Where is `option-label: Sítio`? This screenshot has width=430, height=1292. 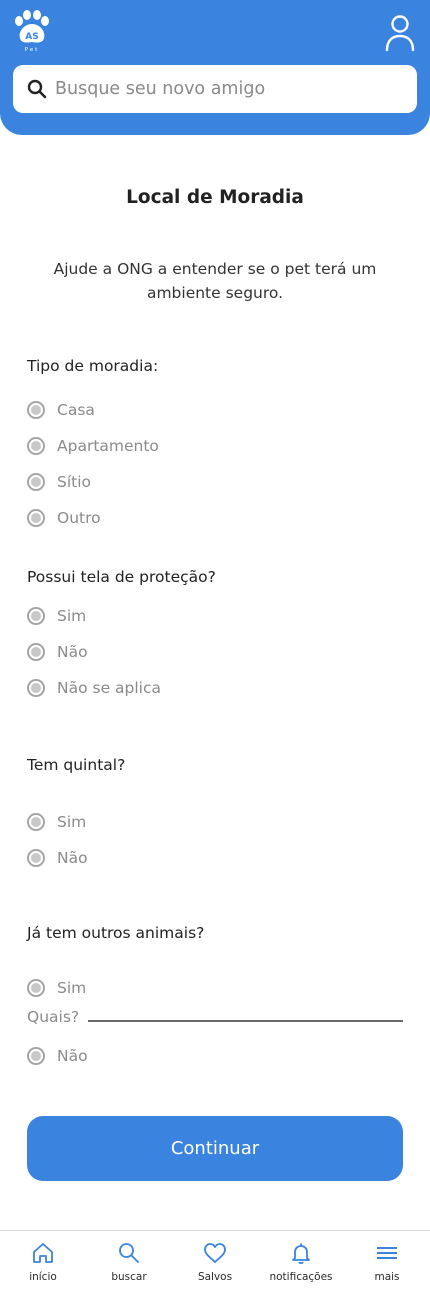
option-label: Sítio is located at coordinates (74, 482).